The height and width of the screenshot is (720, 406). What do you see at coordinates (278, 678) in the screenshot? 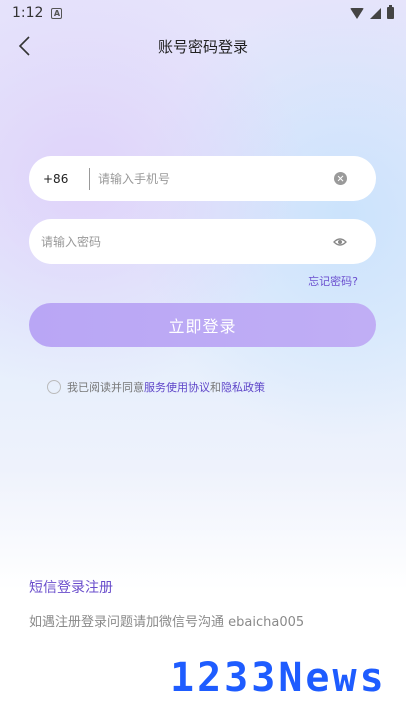
I see `watermark-logo: 1233News` at bounding box center [278, 678].